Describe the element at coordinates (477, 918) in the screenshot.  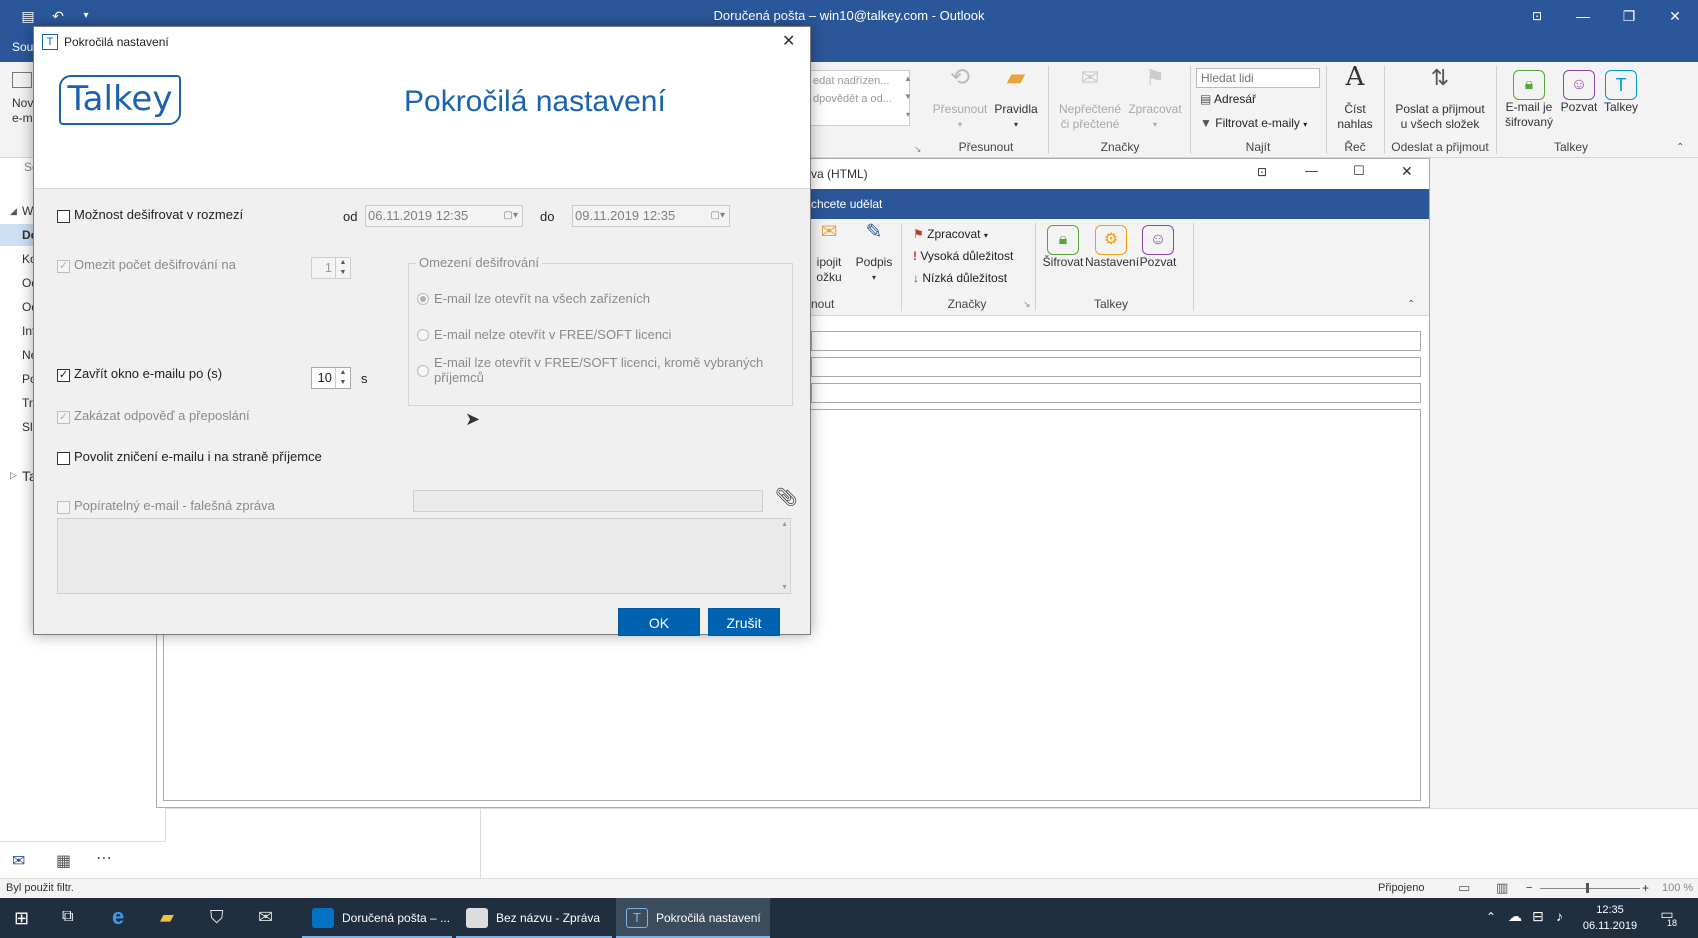
I see `message-icon` at that location.